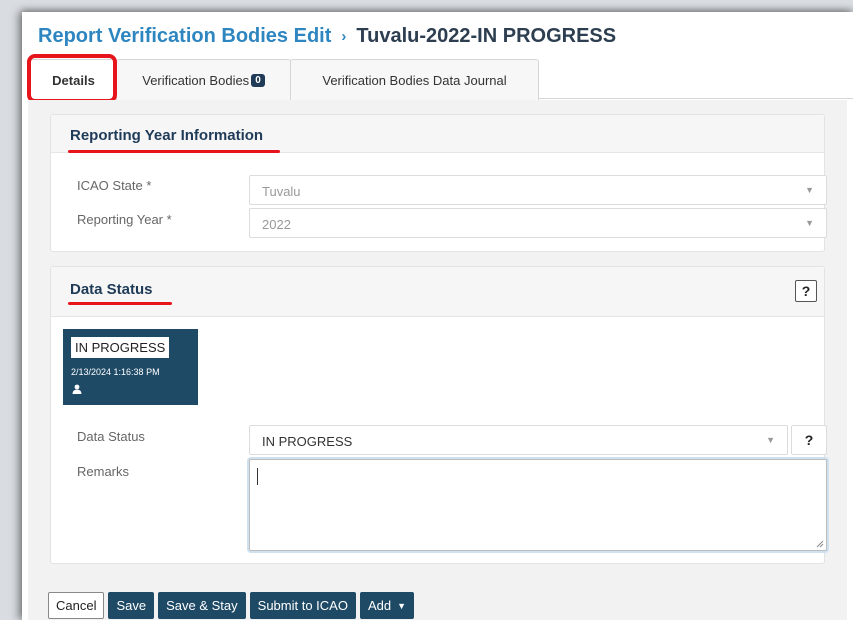 The height and width of the screenshot is (620, 853). What do you see at coordinates (103, 471) in the screenshot?
I see `remarks-label: Remarks` at bounding box center [103, 471].